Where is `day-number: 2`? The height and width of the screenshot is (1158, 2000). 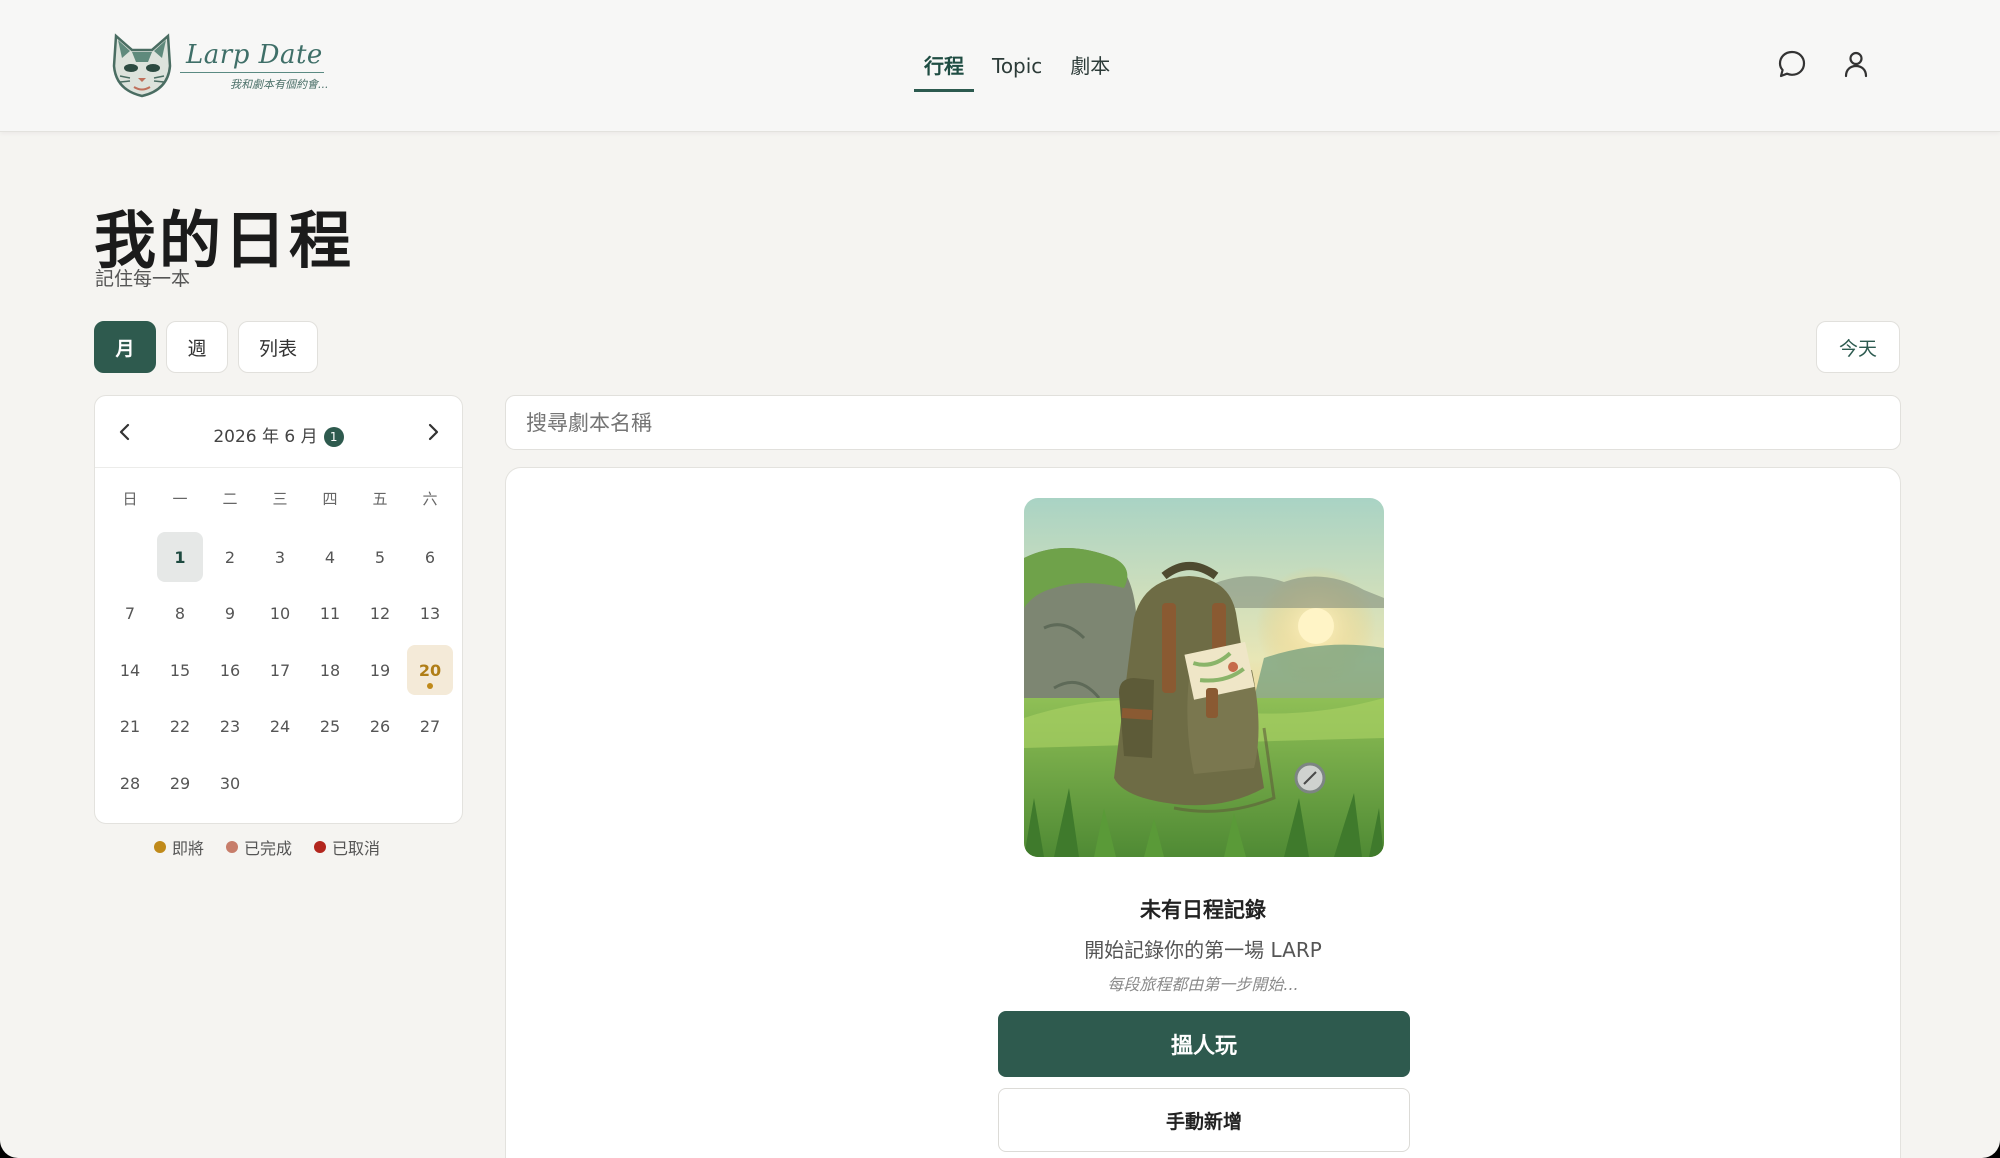
day-number: 2 is located at coordinates (230, 557).